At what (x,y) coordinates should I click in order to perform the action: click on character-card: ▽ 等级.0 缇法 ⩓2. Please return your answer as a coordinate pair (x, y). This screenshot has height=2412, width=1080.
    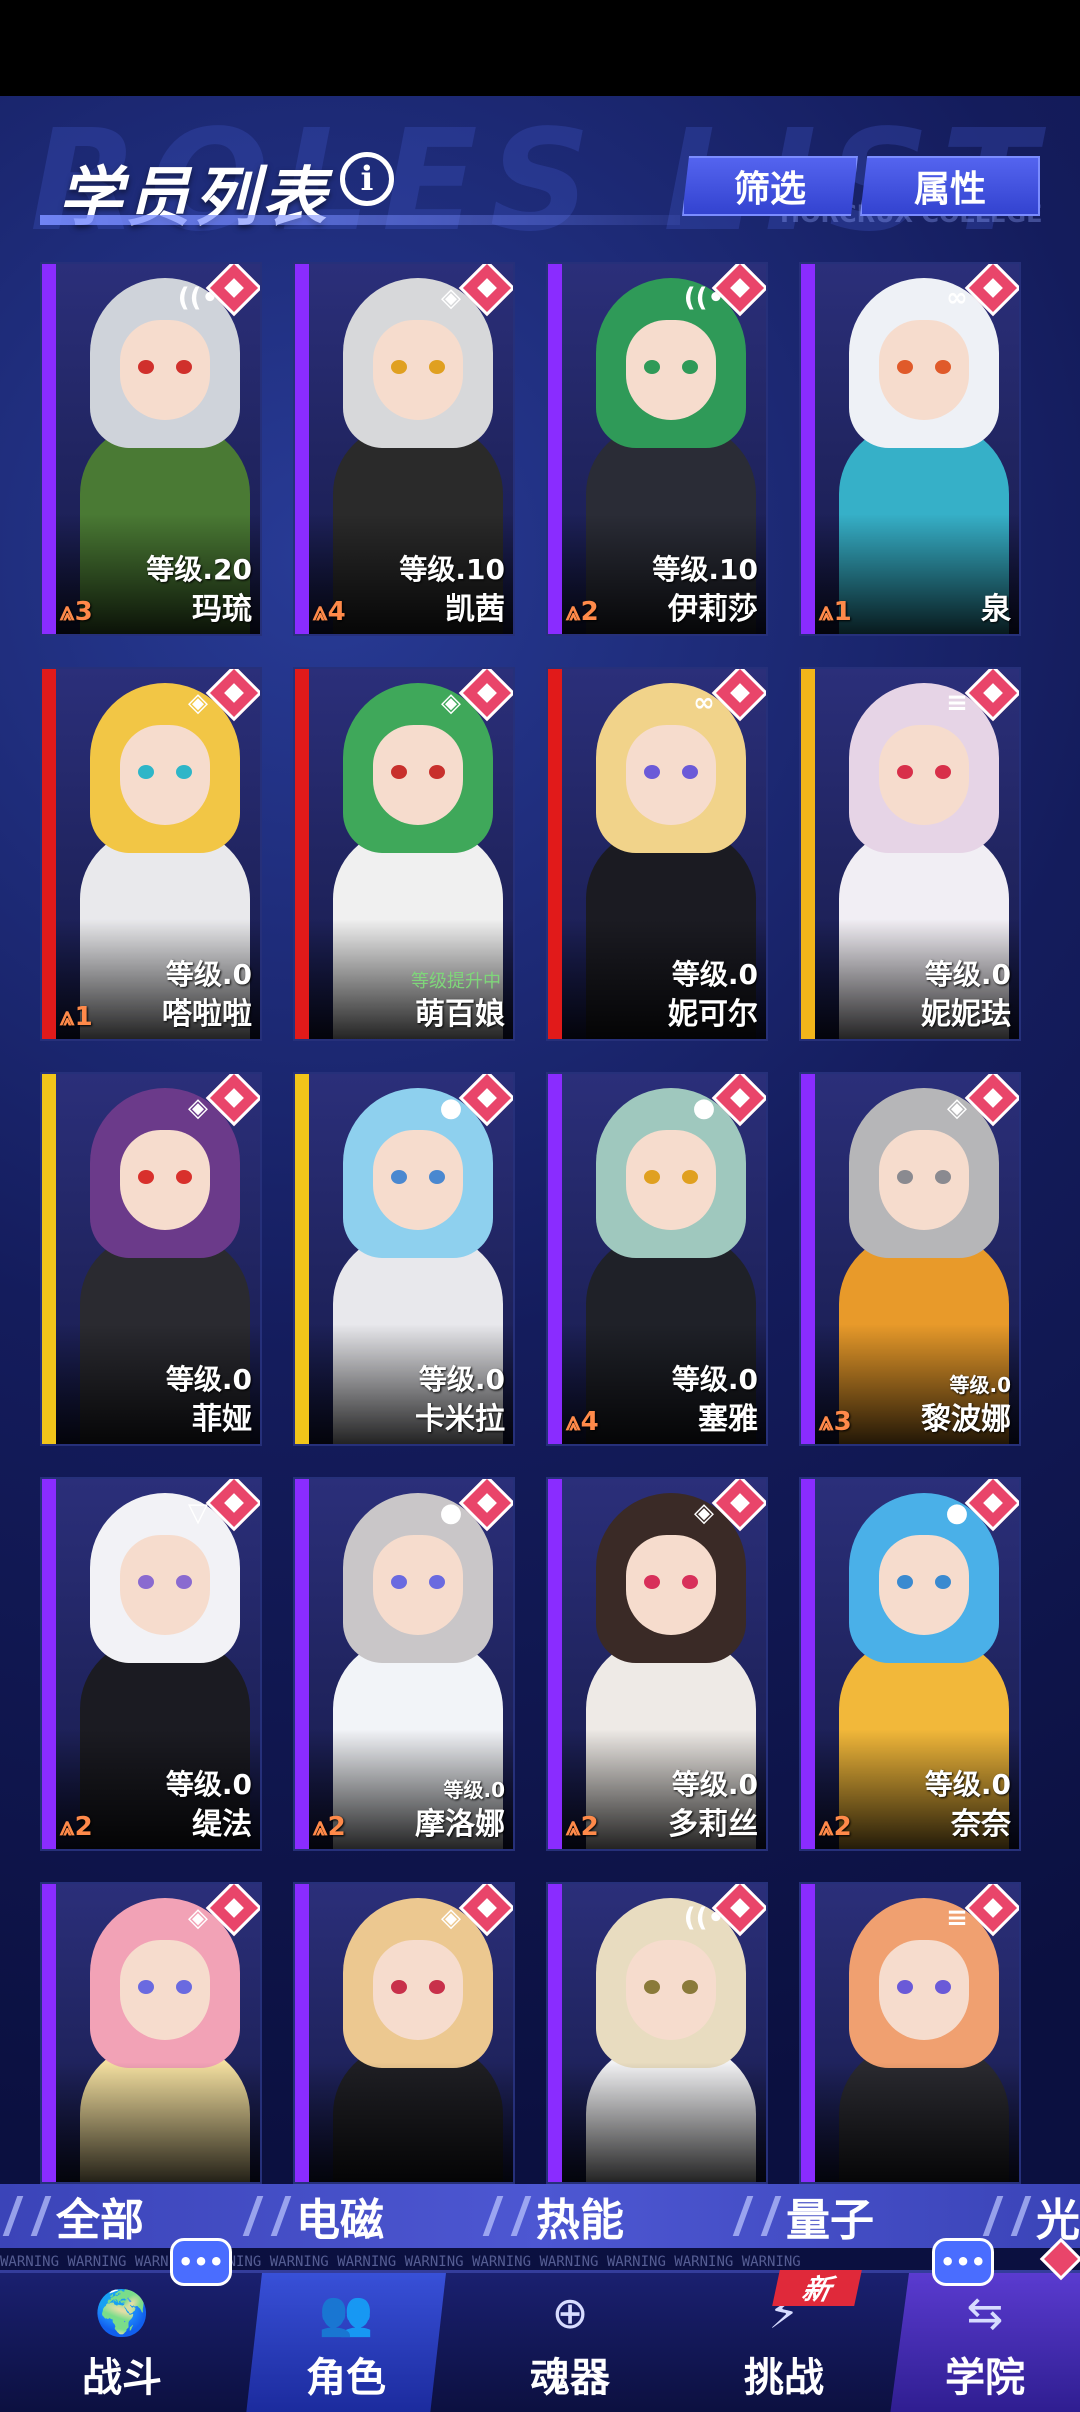
    Looking at the image, I should click on (151, 1664).